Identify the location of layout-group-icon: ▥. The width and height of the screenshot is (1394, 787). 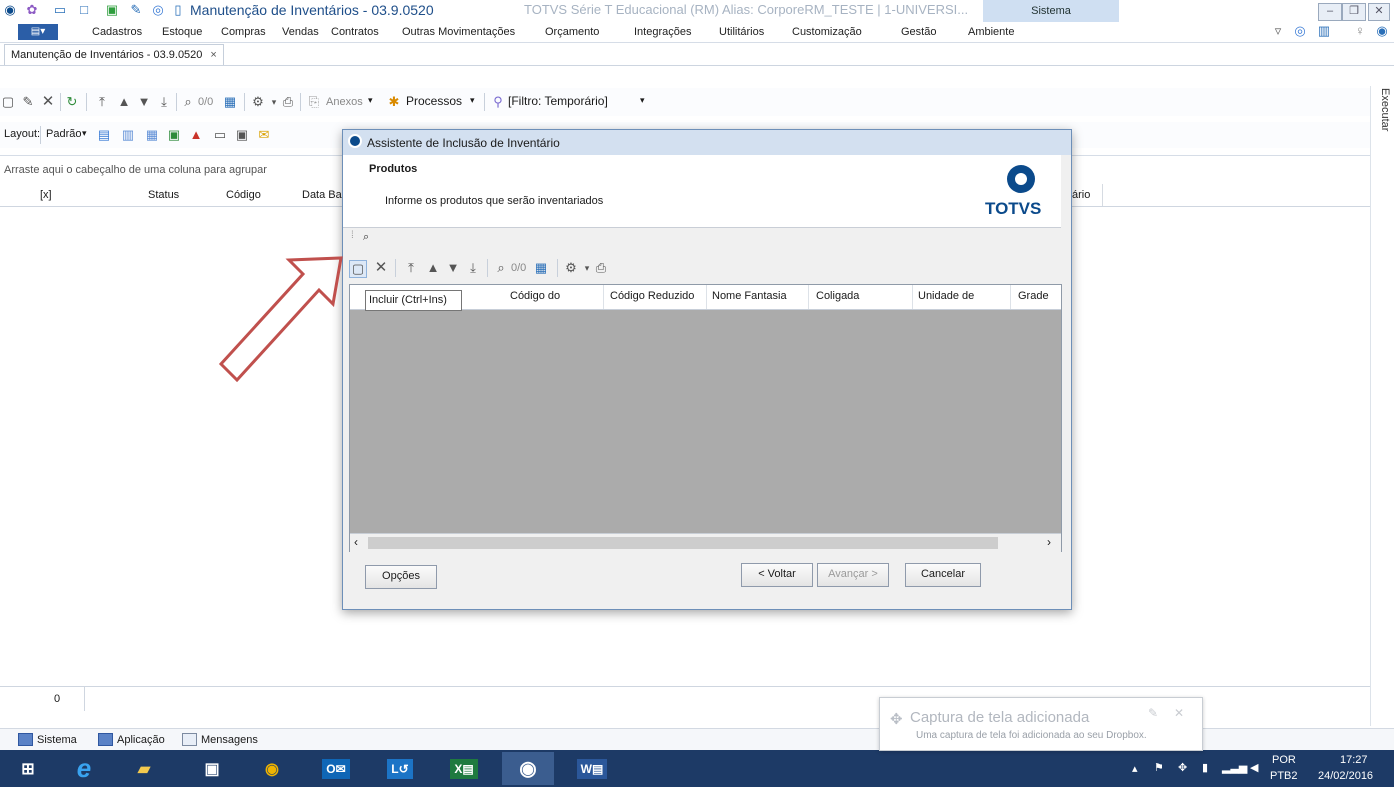
(128, 135).